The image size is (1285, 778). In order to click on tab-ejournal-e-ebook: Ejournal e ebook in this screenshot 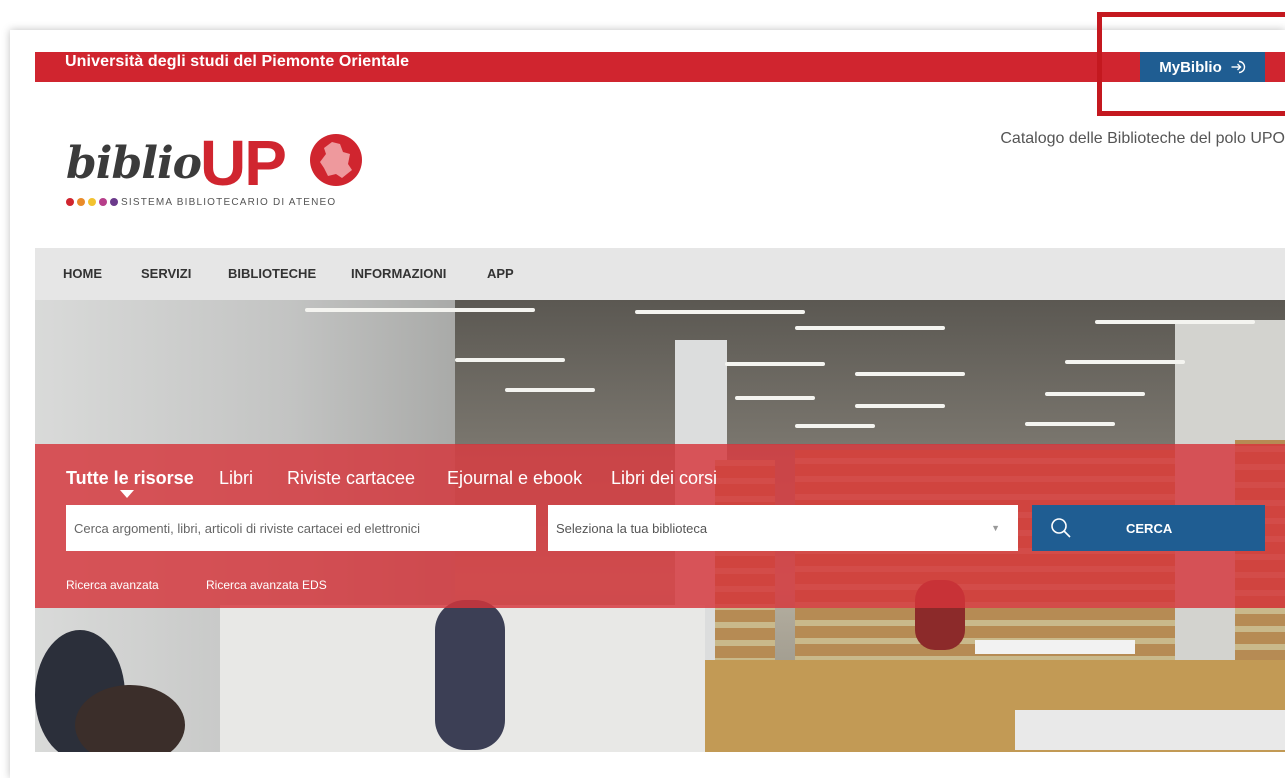, I will do `click(514, 478)`.